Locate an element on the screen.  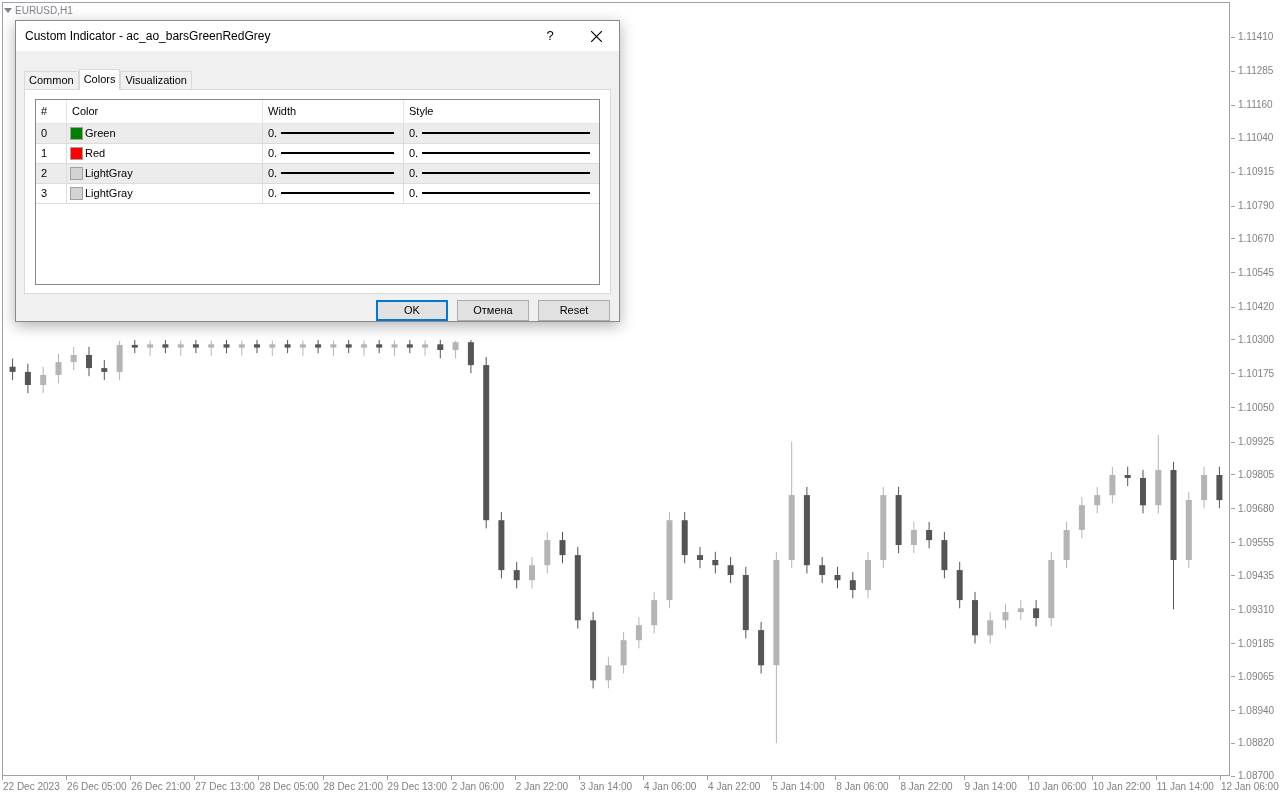
help-button: ? is located at coordinates (550, 36).